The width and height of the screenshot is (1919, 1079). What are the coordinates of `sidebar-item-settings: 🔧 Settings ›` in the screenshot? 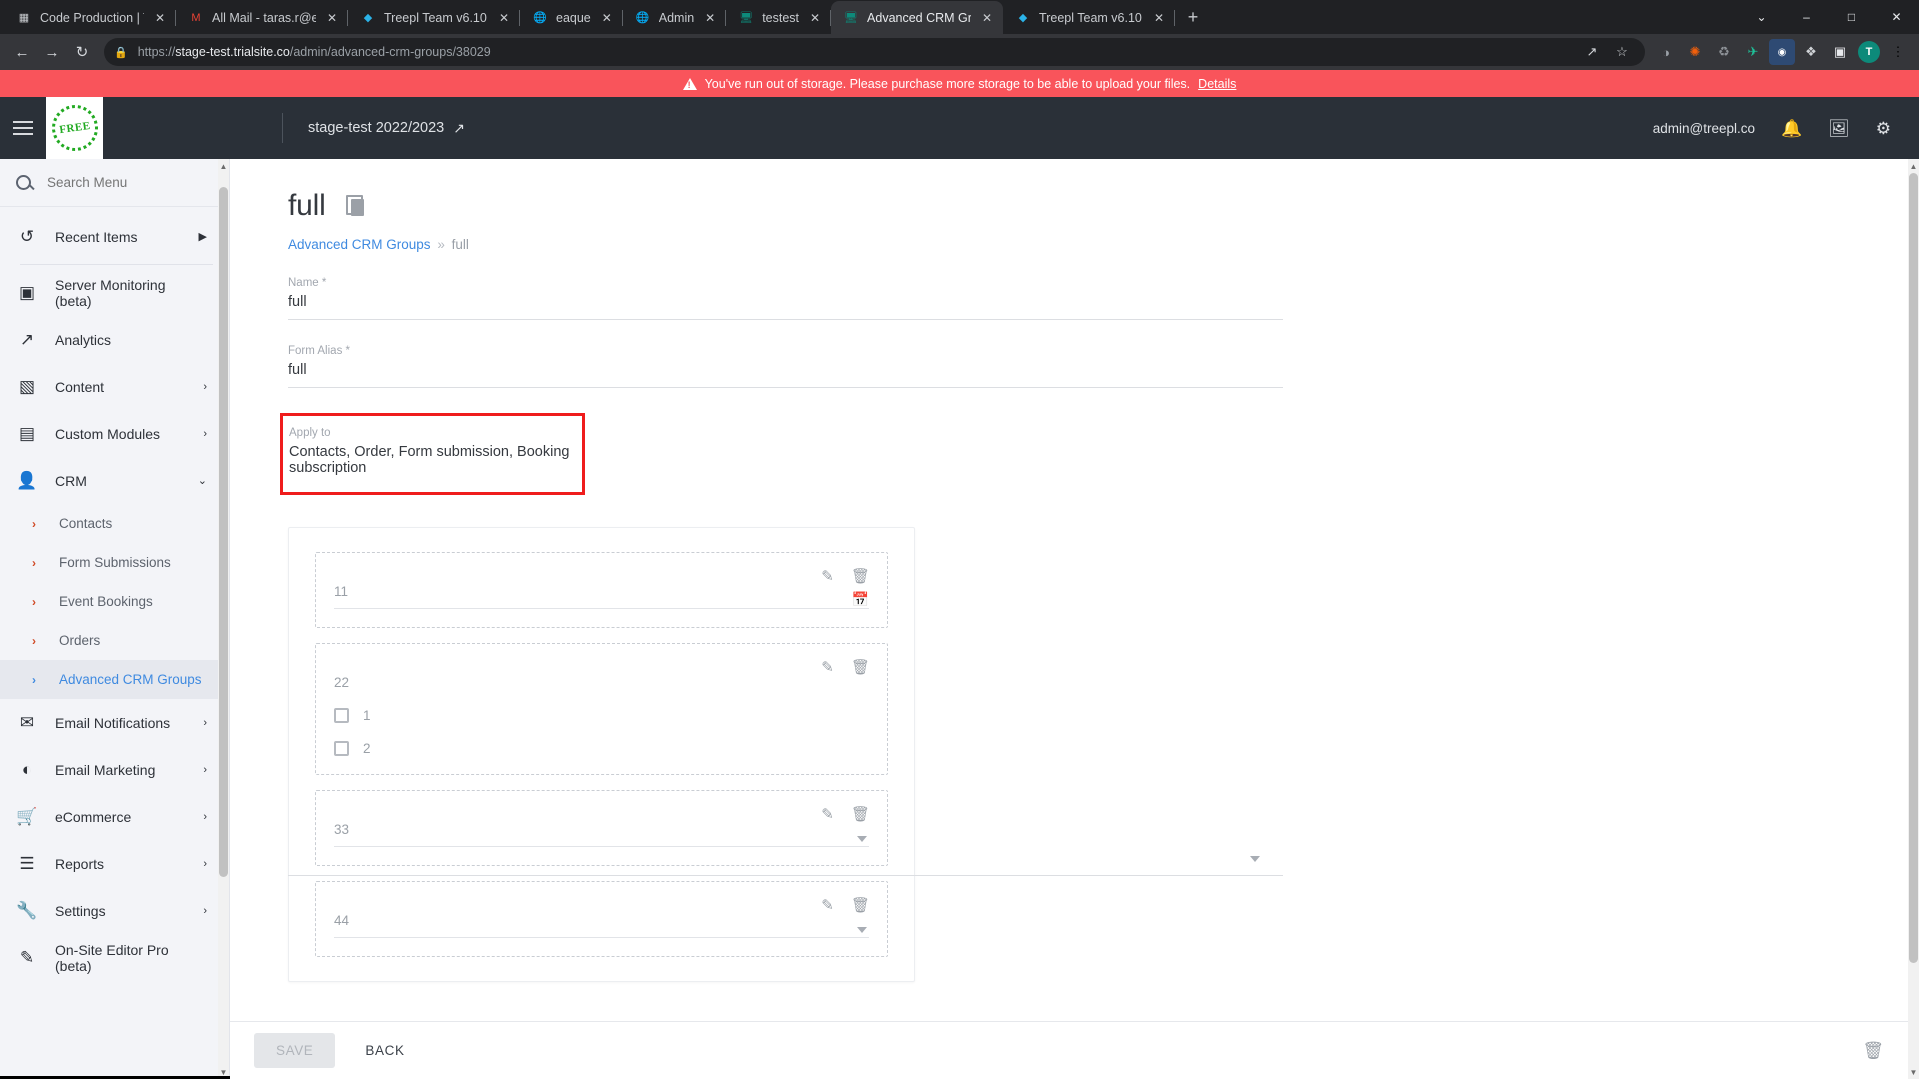 It's located at (114, 910).